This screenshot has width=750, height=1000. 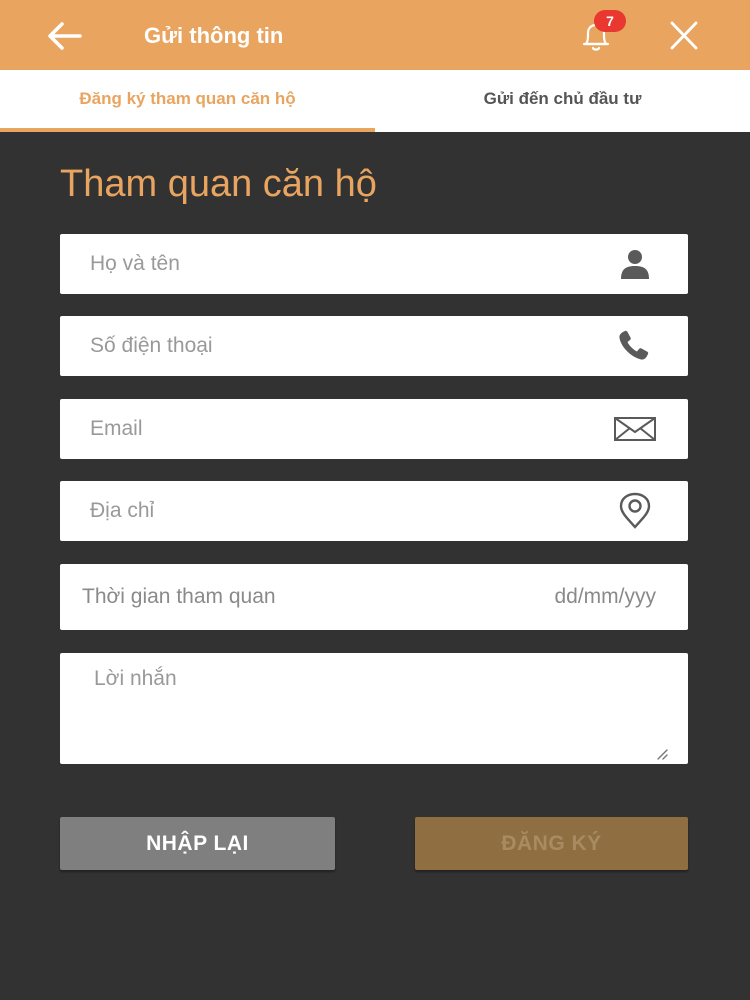 What do you see at coordinates (374, 597) in the screenshot?
I see `visit-time-field: Thời gian tham quan dd/mm/yyy` at bounding box center [374, 597].